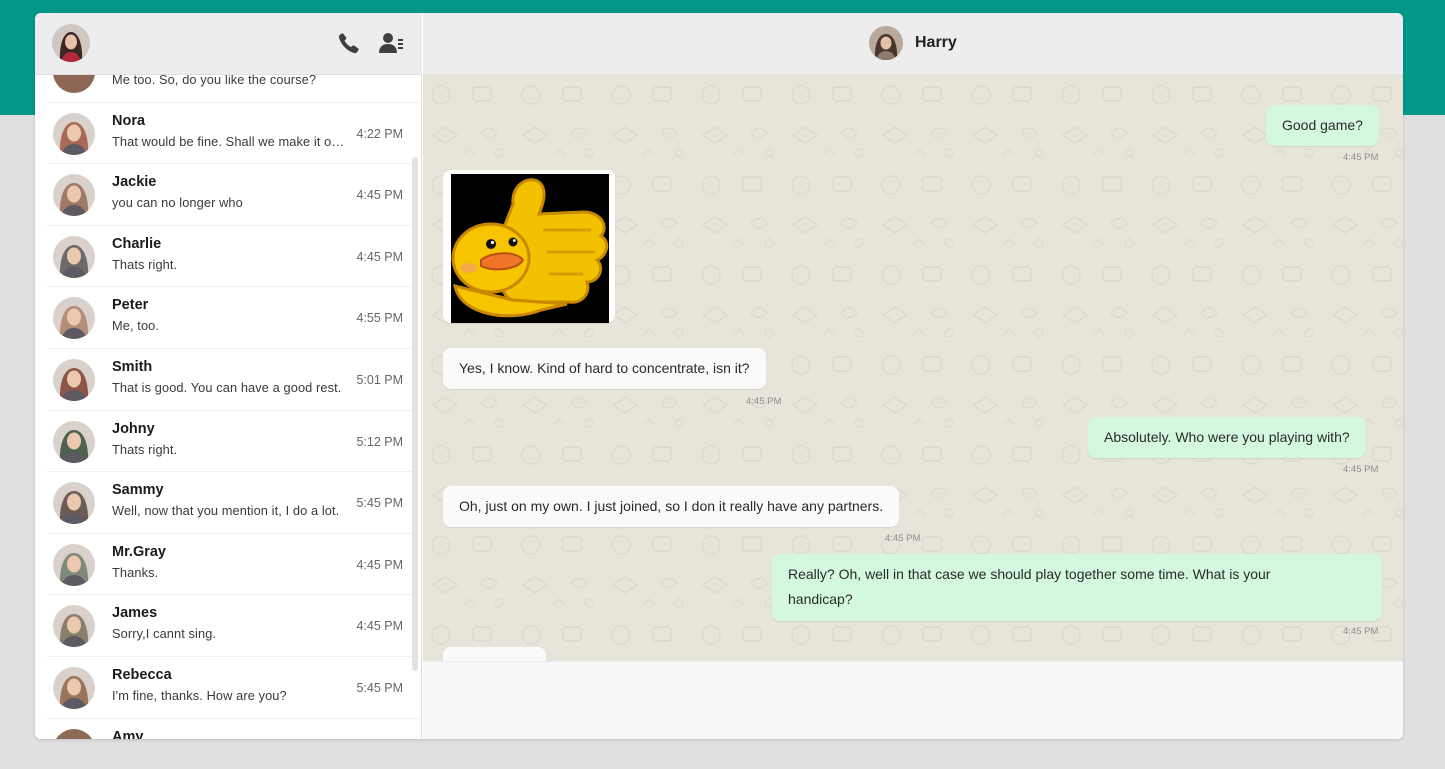 The image size is (1445, 769). I want to click on phone-icon, so click(349, 43).